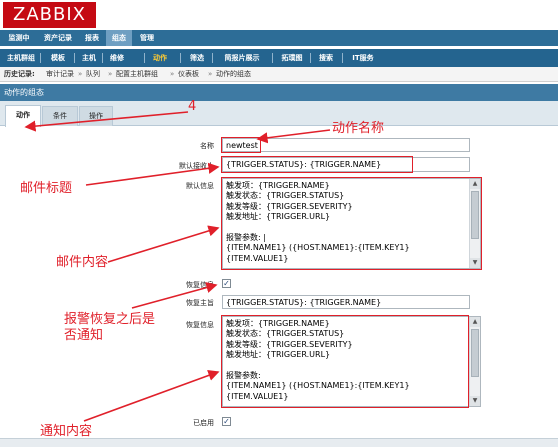 Image resolution: width=558 pixels, height=447 pixels. I want to click on annotation-action-name: 动作名称, so click(358, 128).